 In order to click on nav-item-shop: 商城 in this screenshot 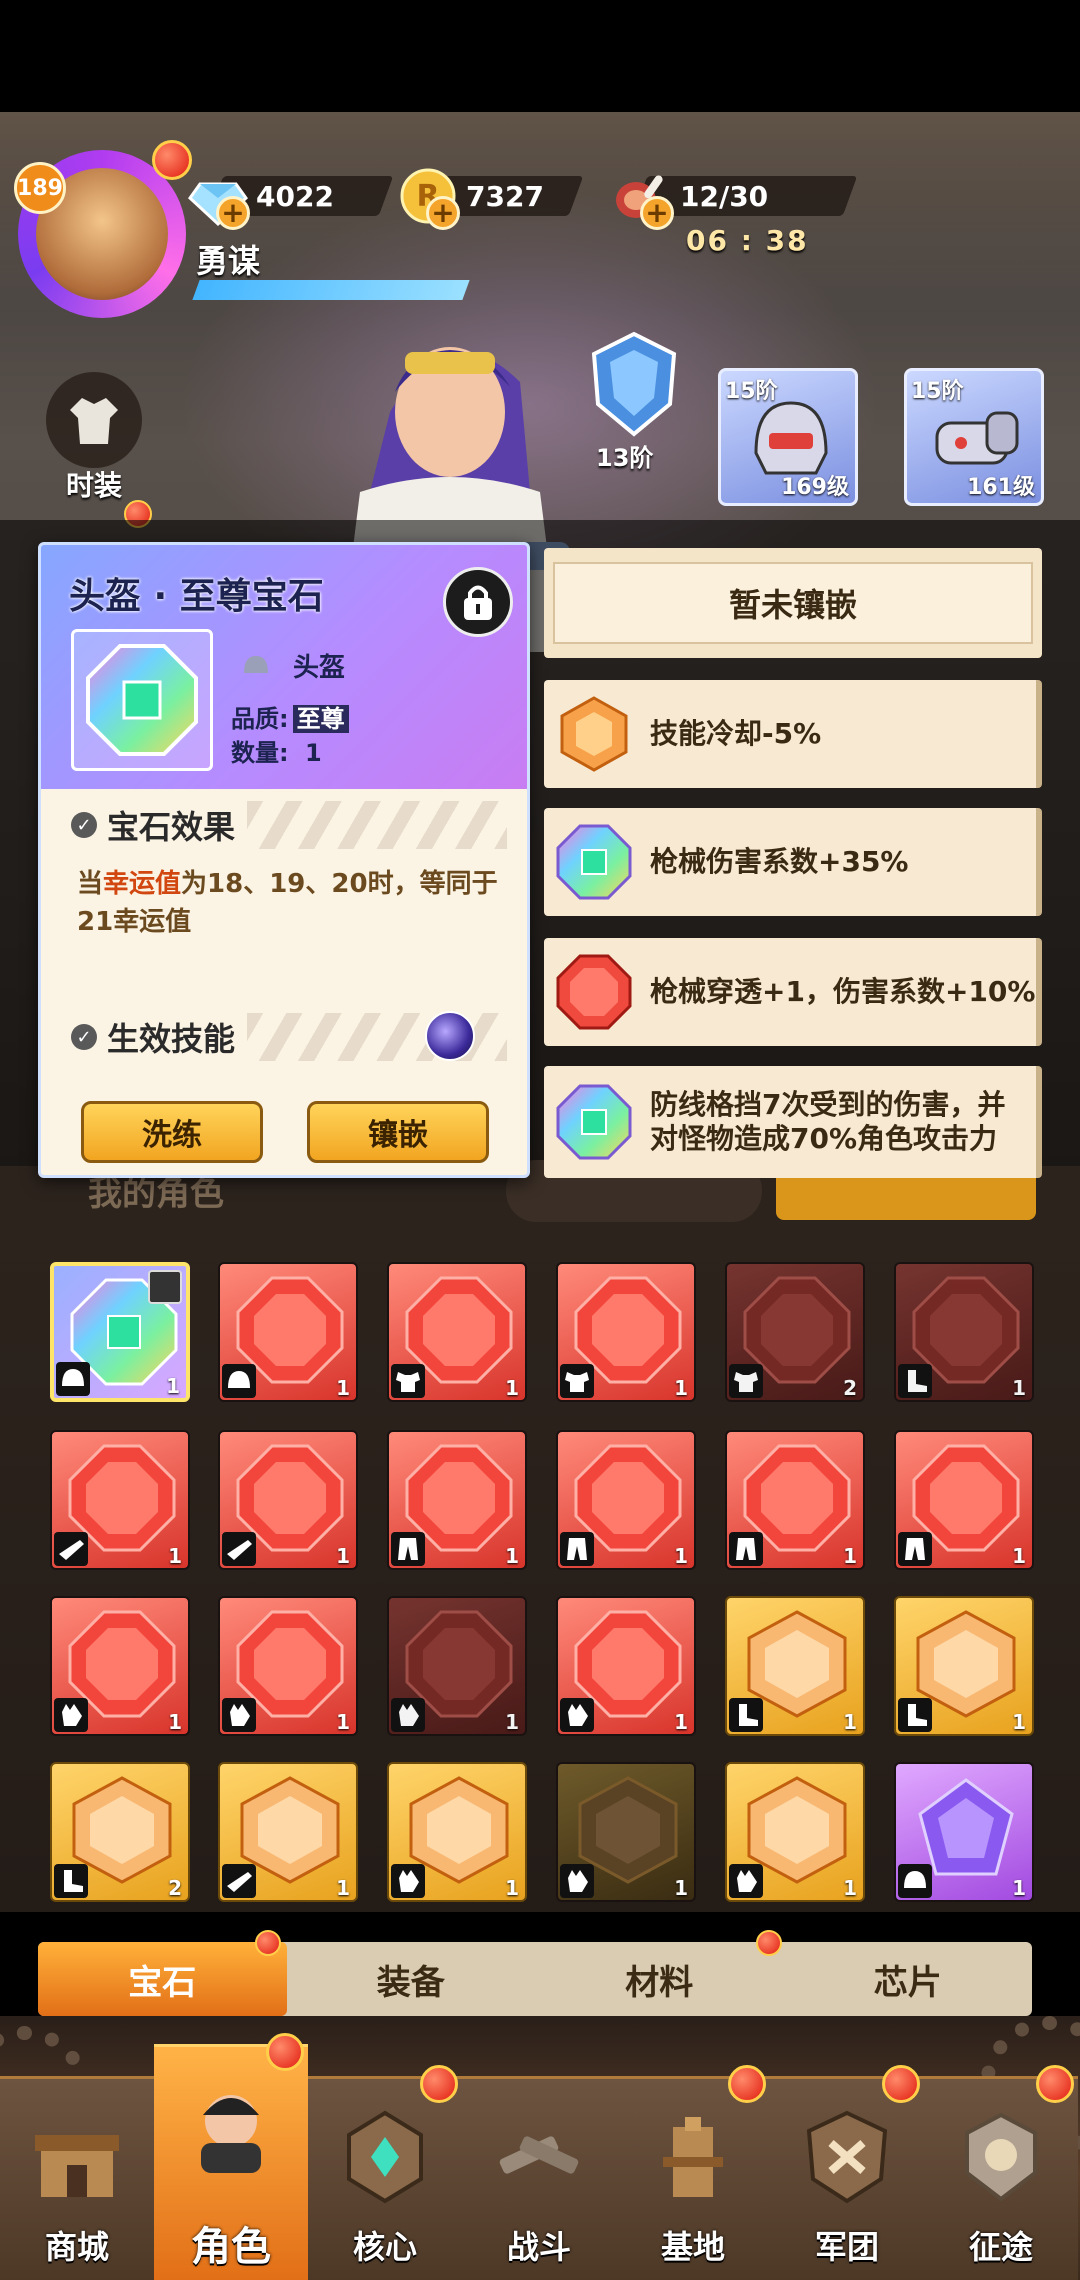, I will do `click(77, 2178)`.